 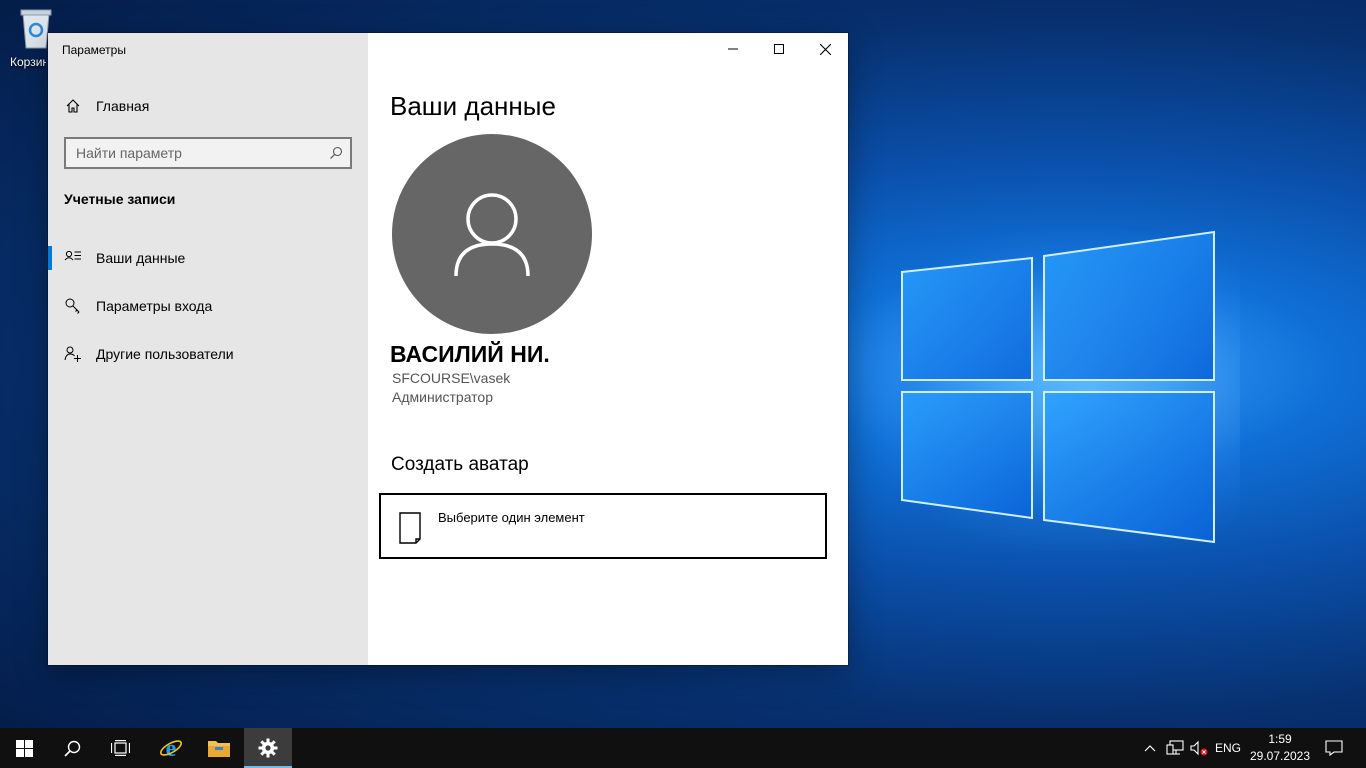 I want to click on language-label: ENG, so click(x=1227, y=748).